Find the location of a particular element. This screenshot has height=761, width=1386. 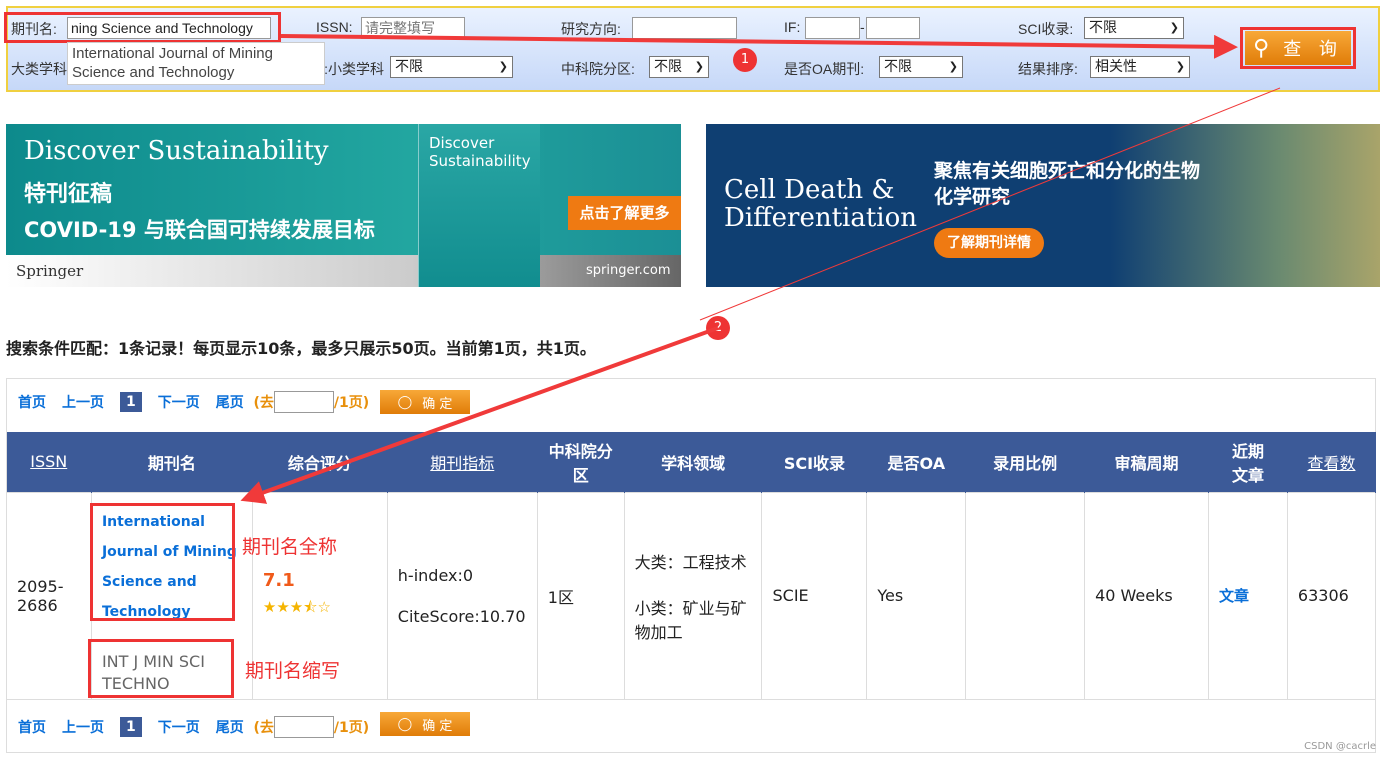

star-rating: ★★★⯪☆ is located at coordinates (320, 609).